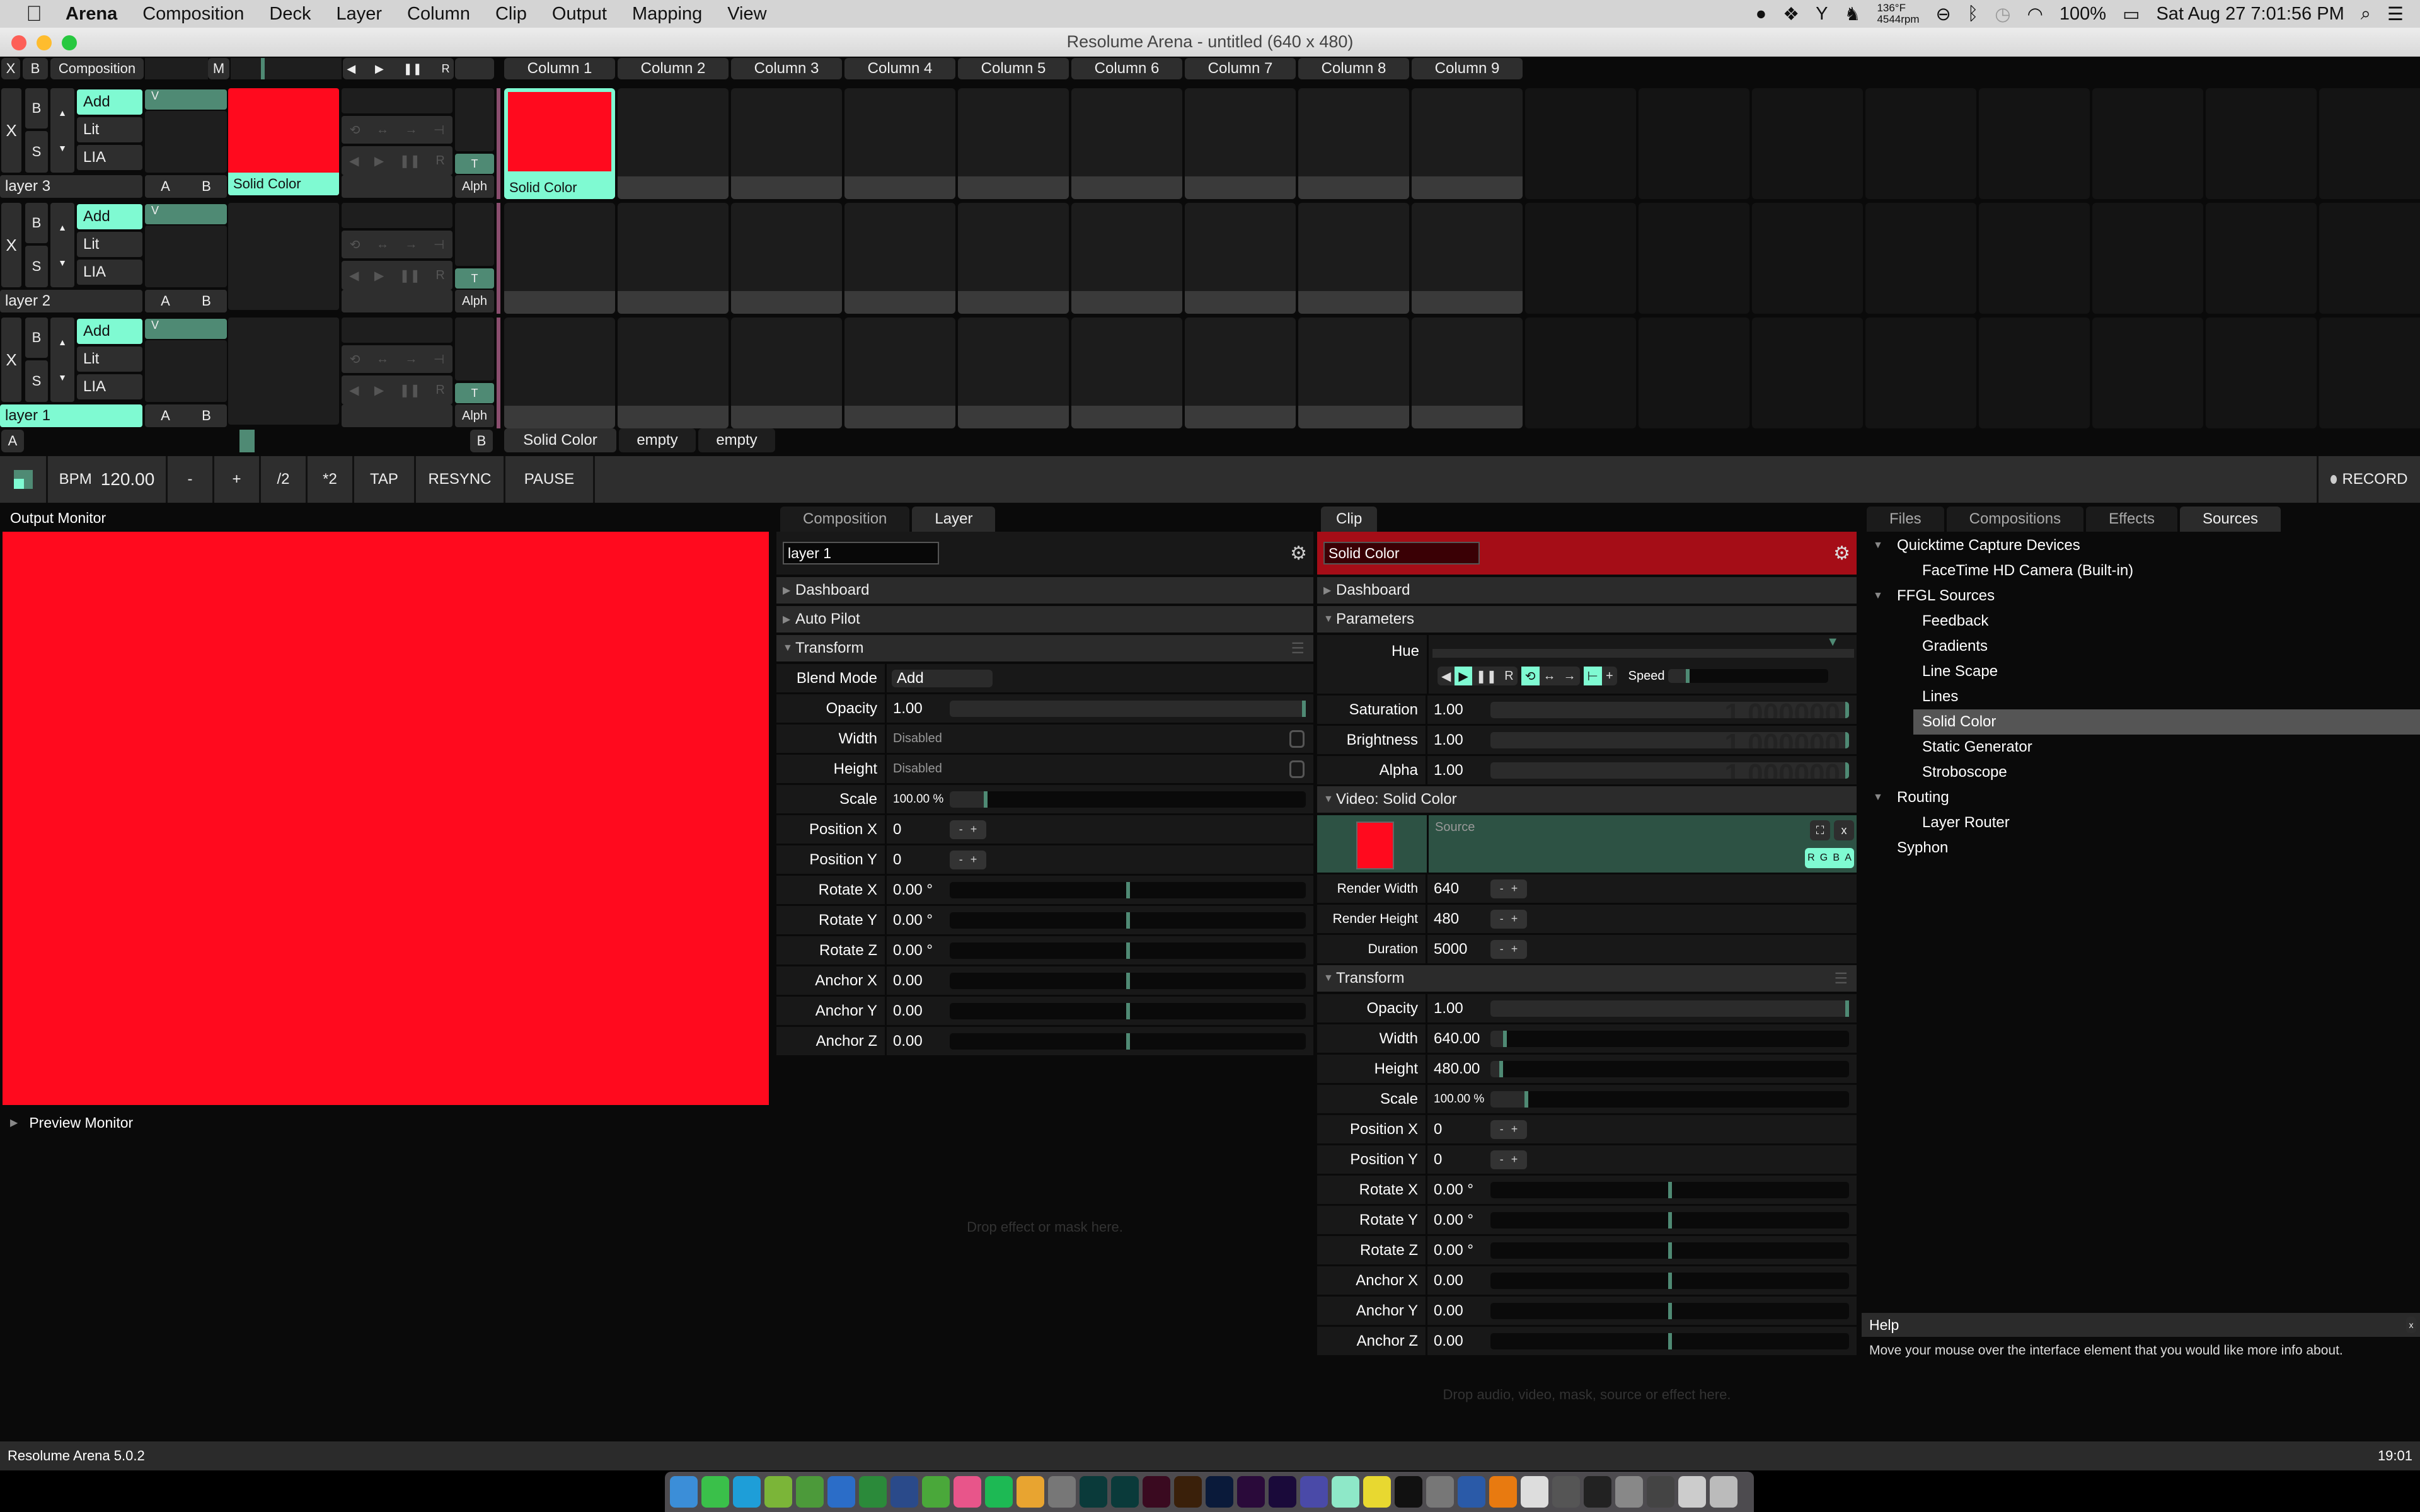  What do you see at coordinates (1844, 830) in the screenshot?
I see `remove-source-button: x` at bounding box center [1844, 830].